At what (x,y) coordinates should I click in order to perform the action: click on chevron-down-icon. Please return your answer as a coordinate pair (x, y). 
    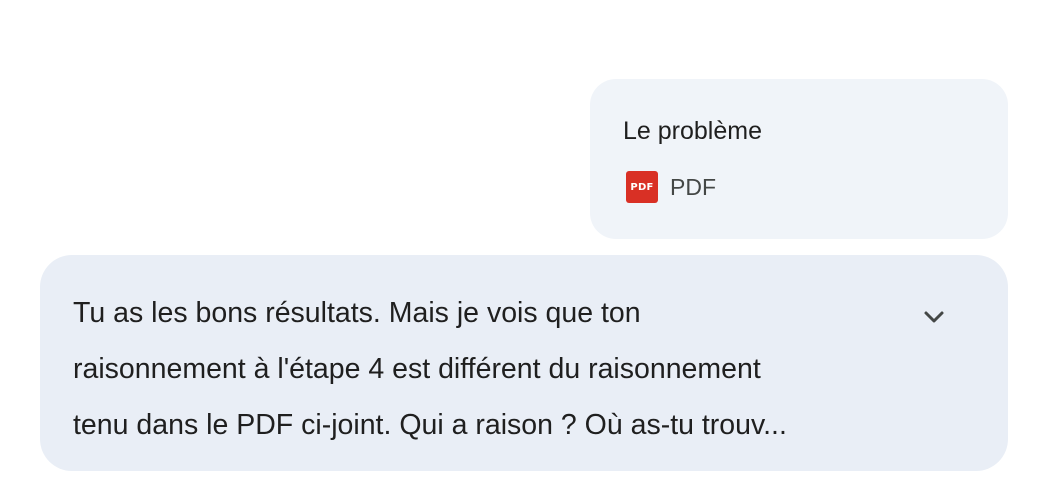
    Looking at the image, I should click on (934, 317).